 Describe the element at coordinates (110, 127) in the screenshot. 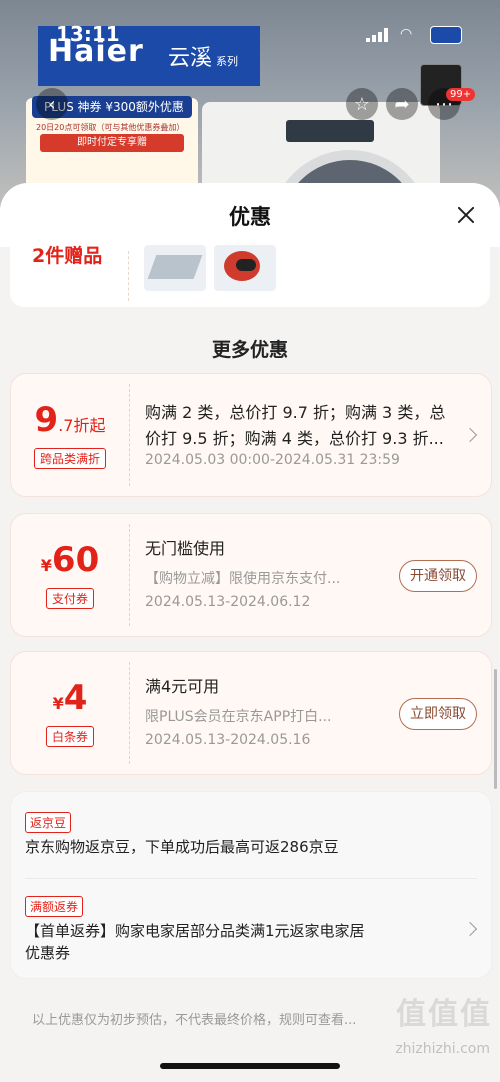

I see `promo-subtext: 20日20点可领取（可与其他优惠券叠加）` at that location.